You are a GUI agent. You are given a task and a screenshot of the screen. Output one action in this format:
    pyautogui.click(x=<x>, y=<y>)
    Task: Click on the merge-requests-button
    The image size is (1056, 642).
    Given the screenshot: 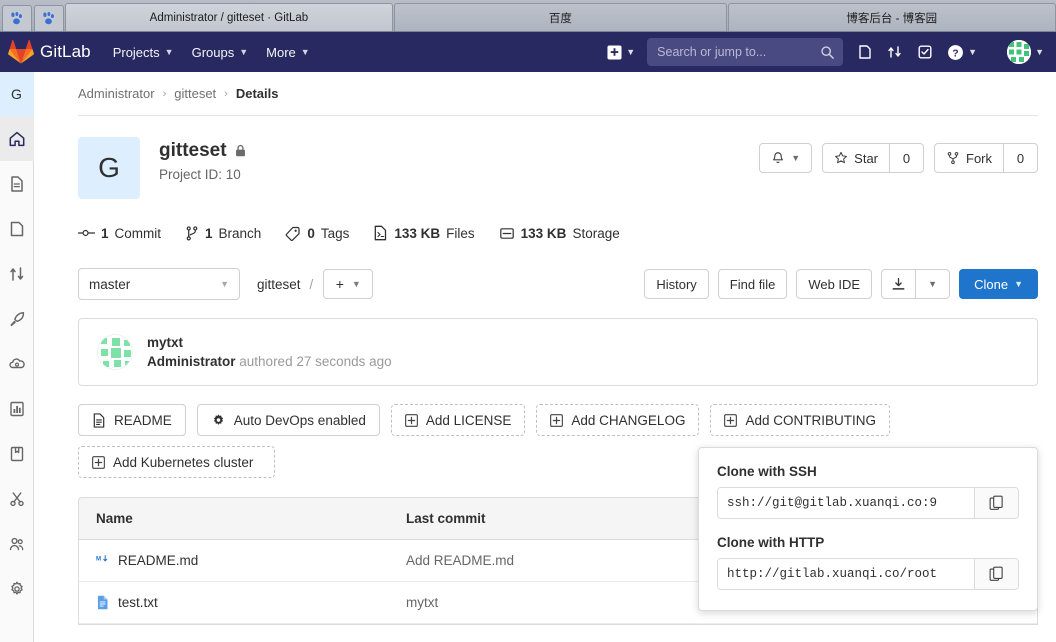 What is the action you would take?
    pyautogui.click(x=895, y=52)
    